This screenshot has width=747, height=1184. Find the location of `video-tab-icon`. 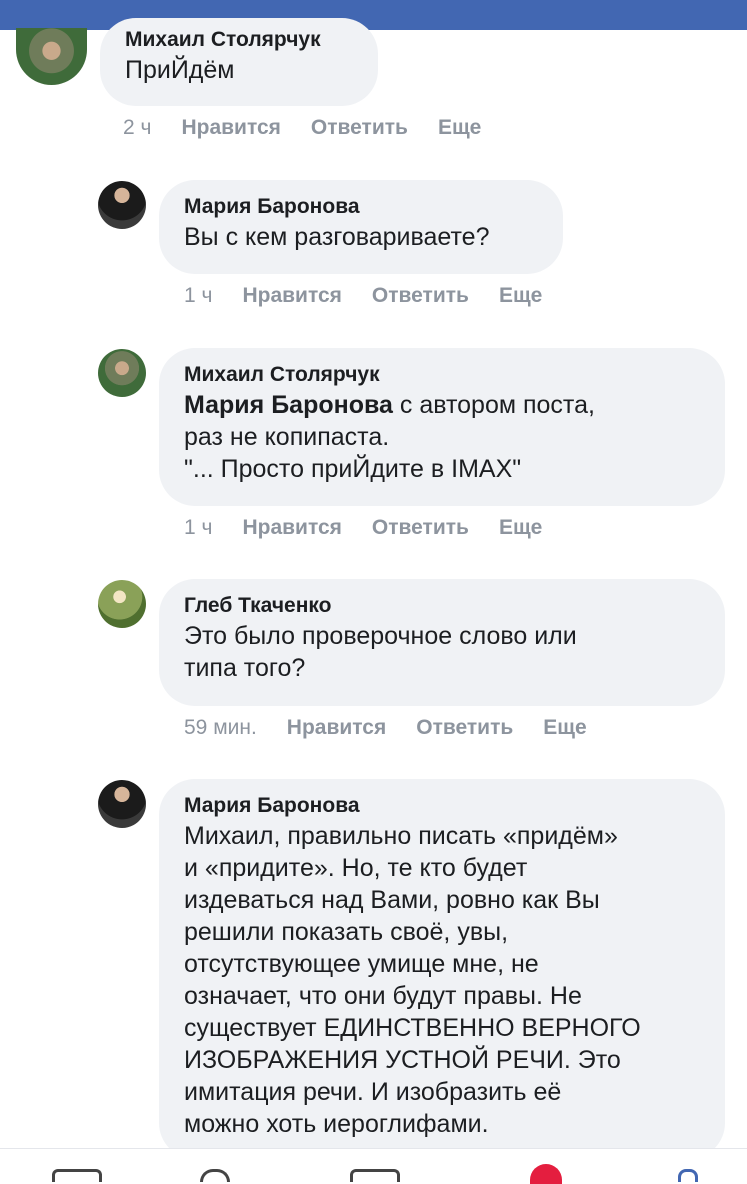

video-tab-icon is located at coordinates (375, 1175).